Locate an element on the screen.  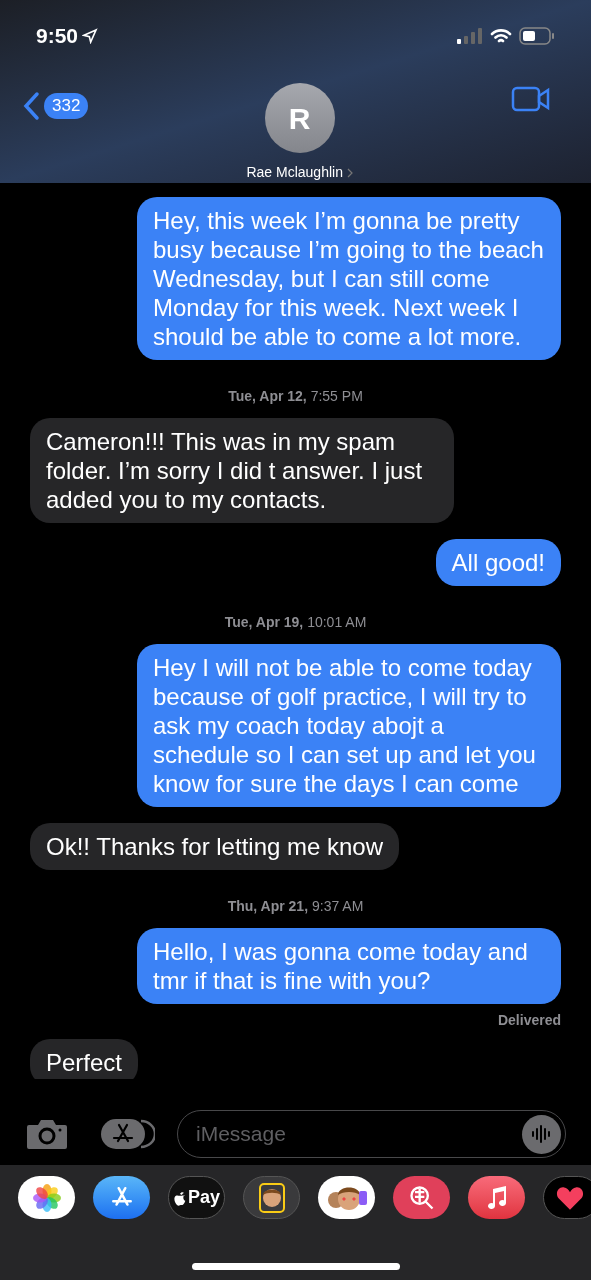
app-store-icon is located at coordinates (121, 1197).